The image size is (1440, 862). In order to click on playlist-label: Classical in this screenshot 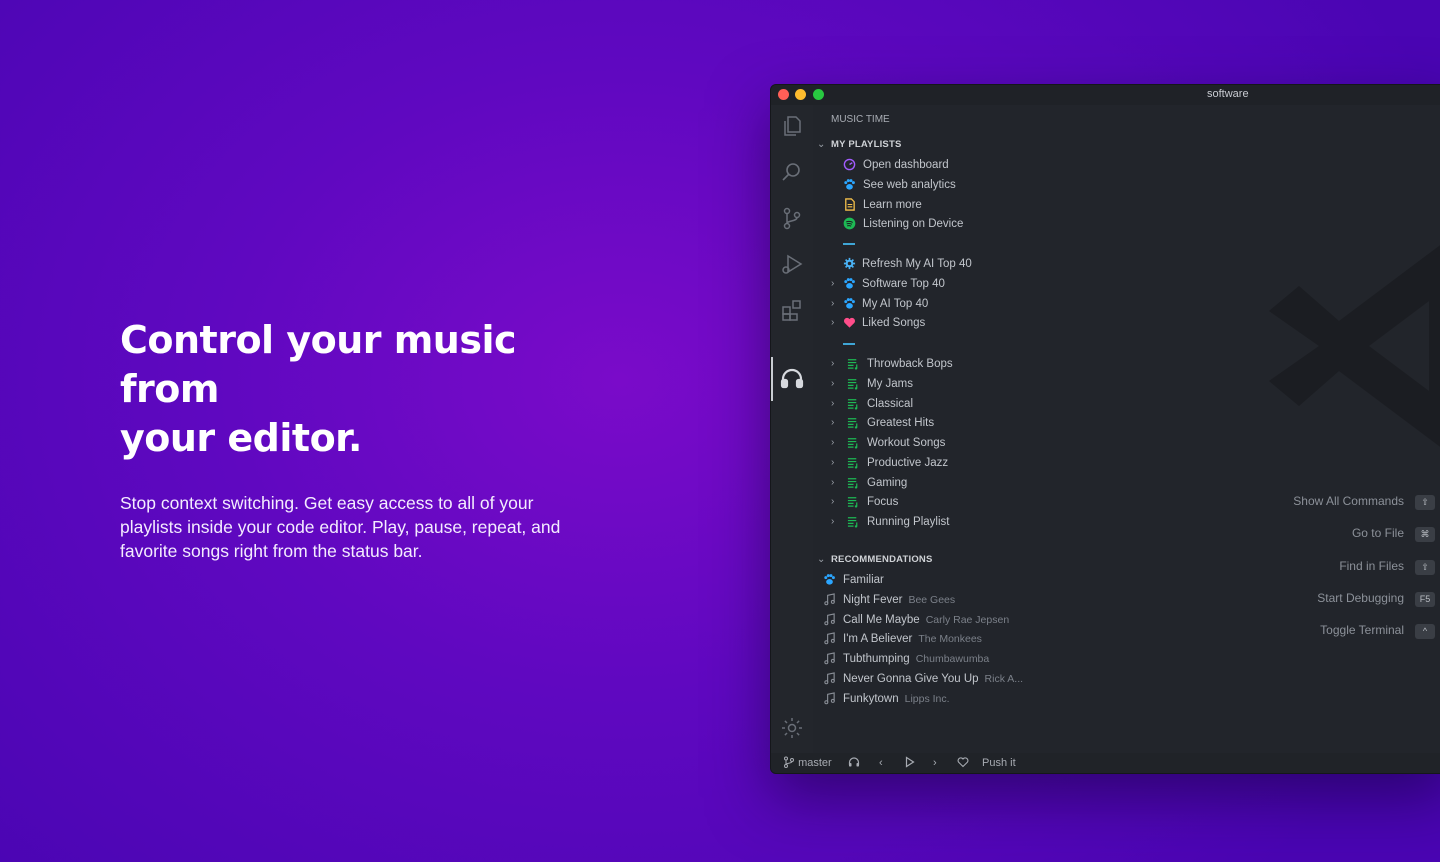, I will do `click(890, 403)`.